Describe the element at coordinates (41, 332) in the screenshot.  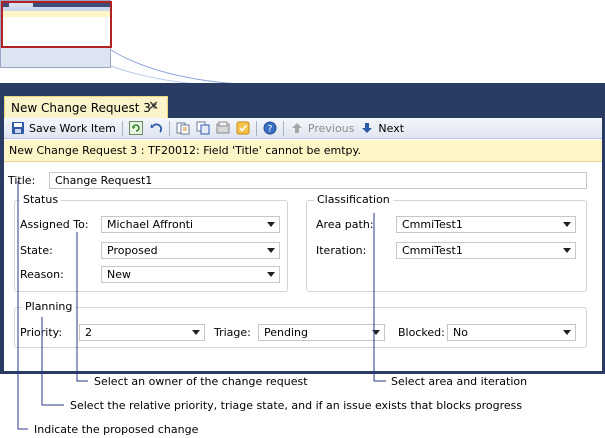
I see `priority-label: Priority:` at that location.